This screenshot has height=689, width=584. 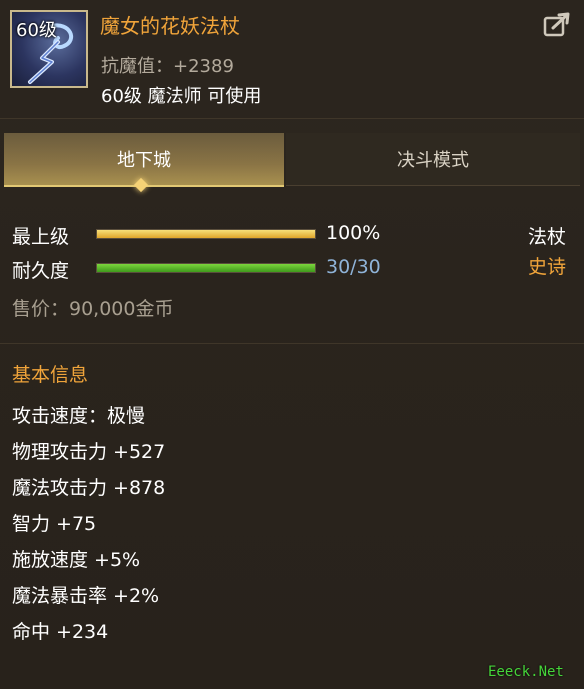 I want to click on section-divider, so click(x=292, y=343).